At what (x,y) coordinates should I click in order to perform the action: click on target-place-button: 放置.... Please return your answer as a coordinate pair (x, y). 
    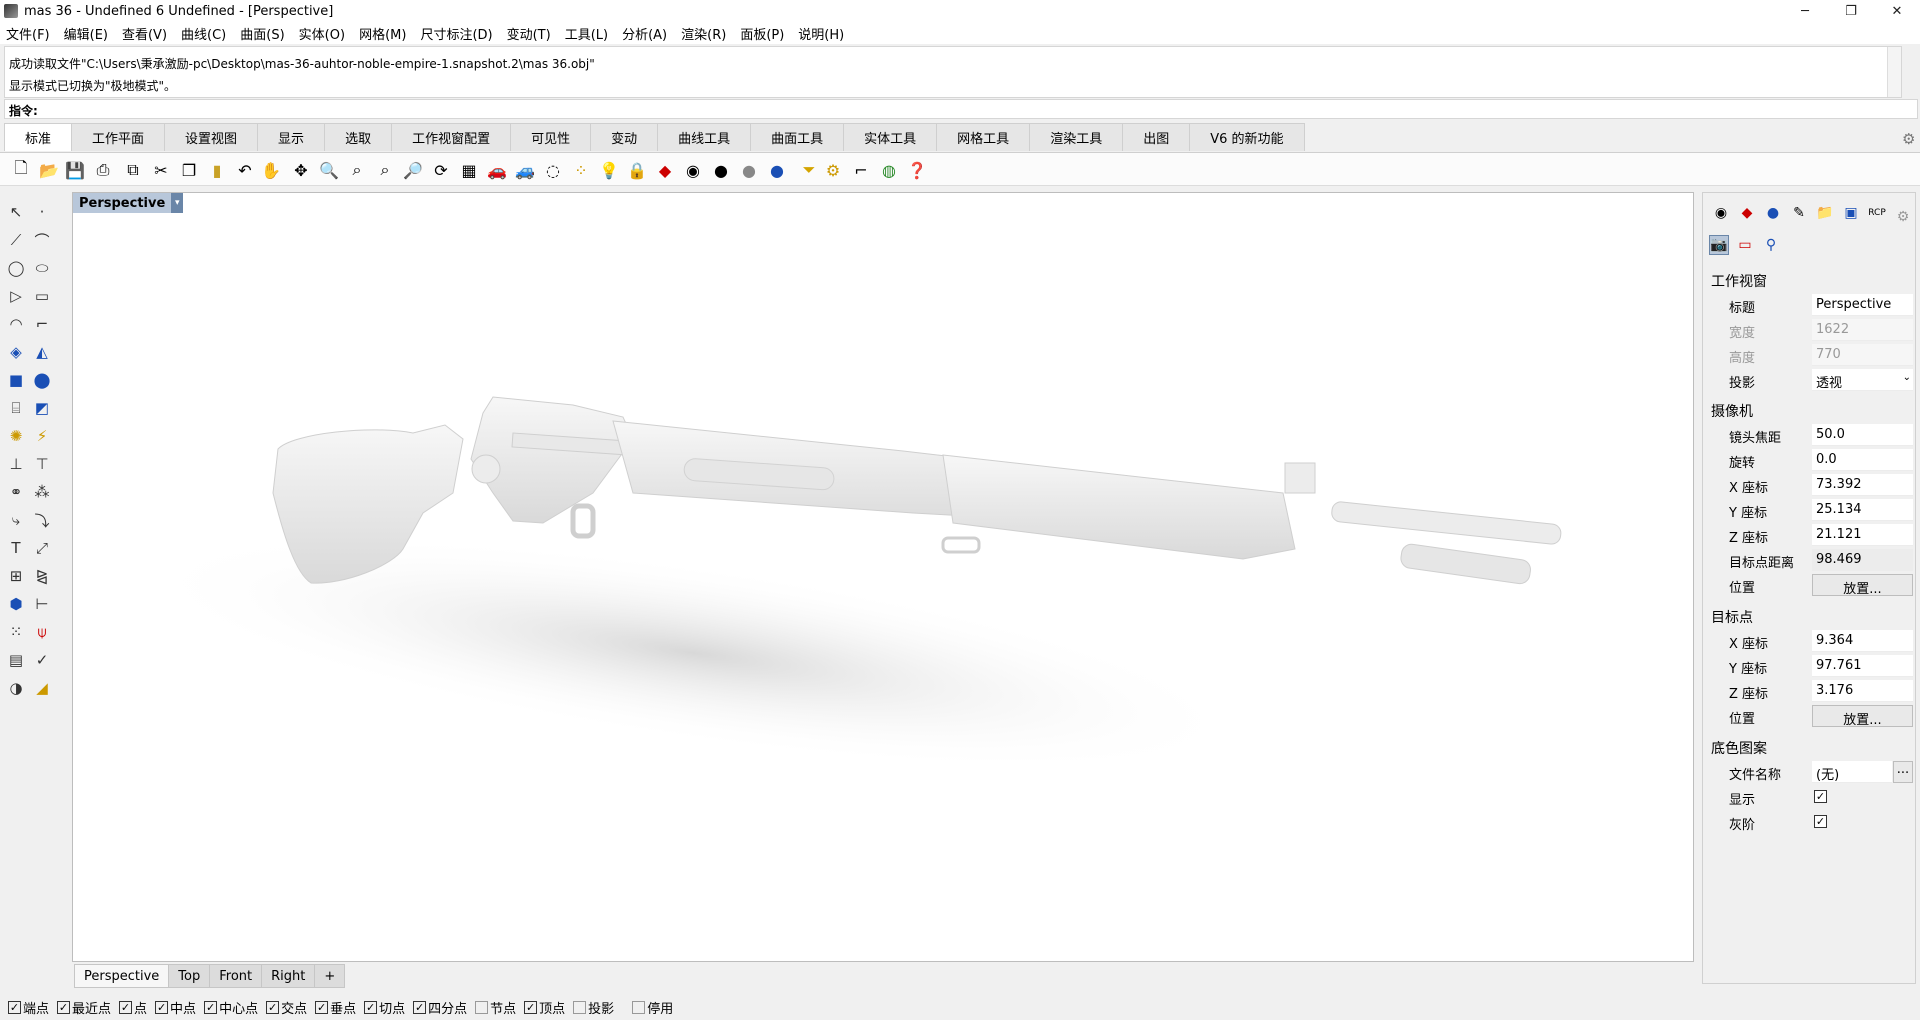
    Looking at the image, I should click on (1862, 716).